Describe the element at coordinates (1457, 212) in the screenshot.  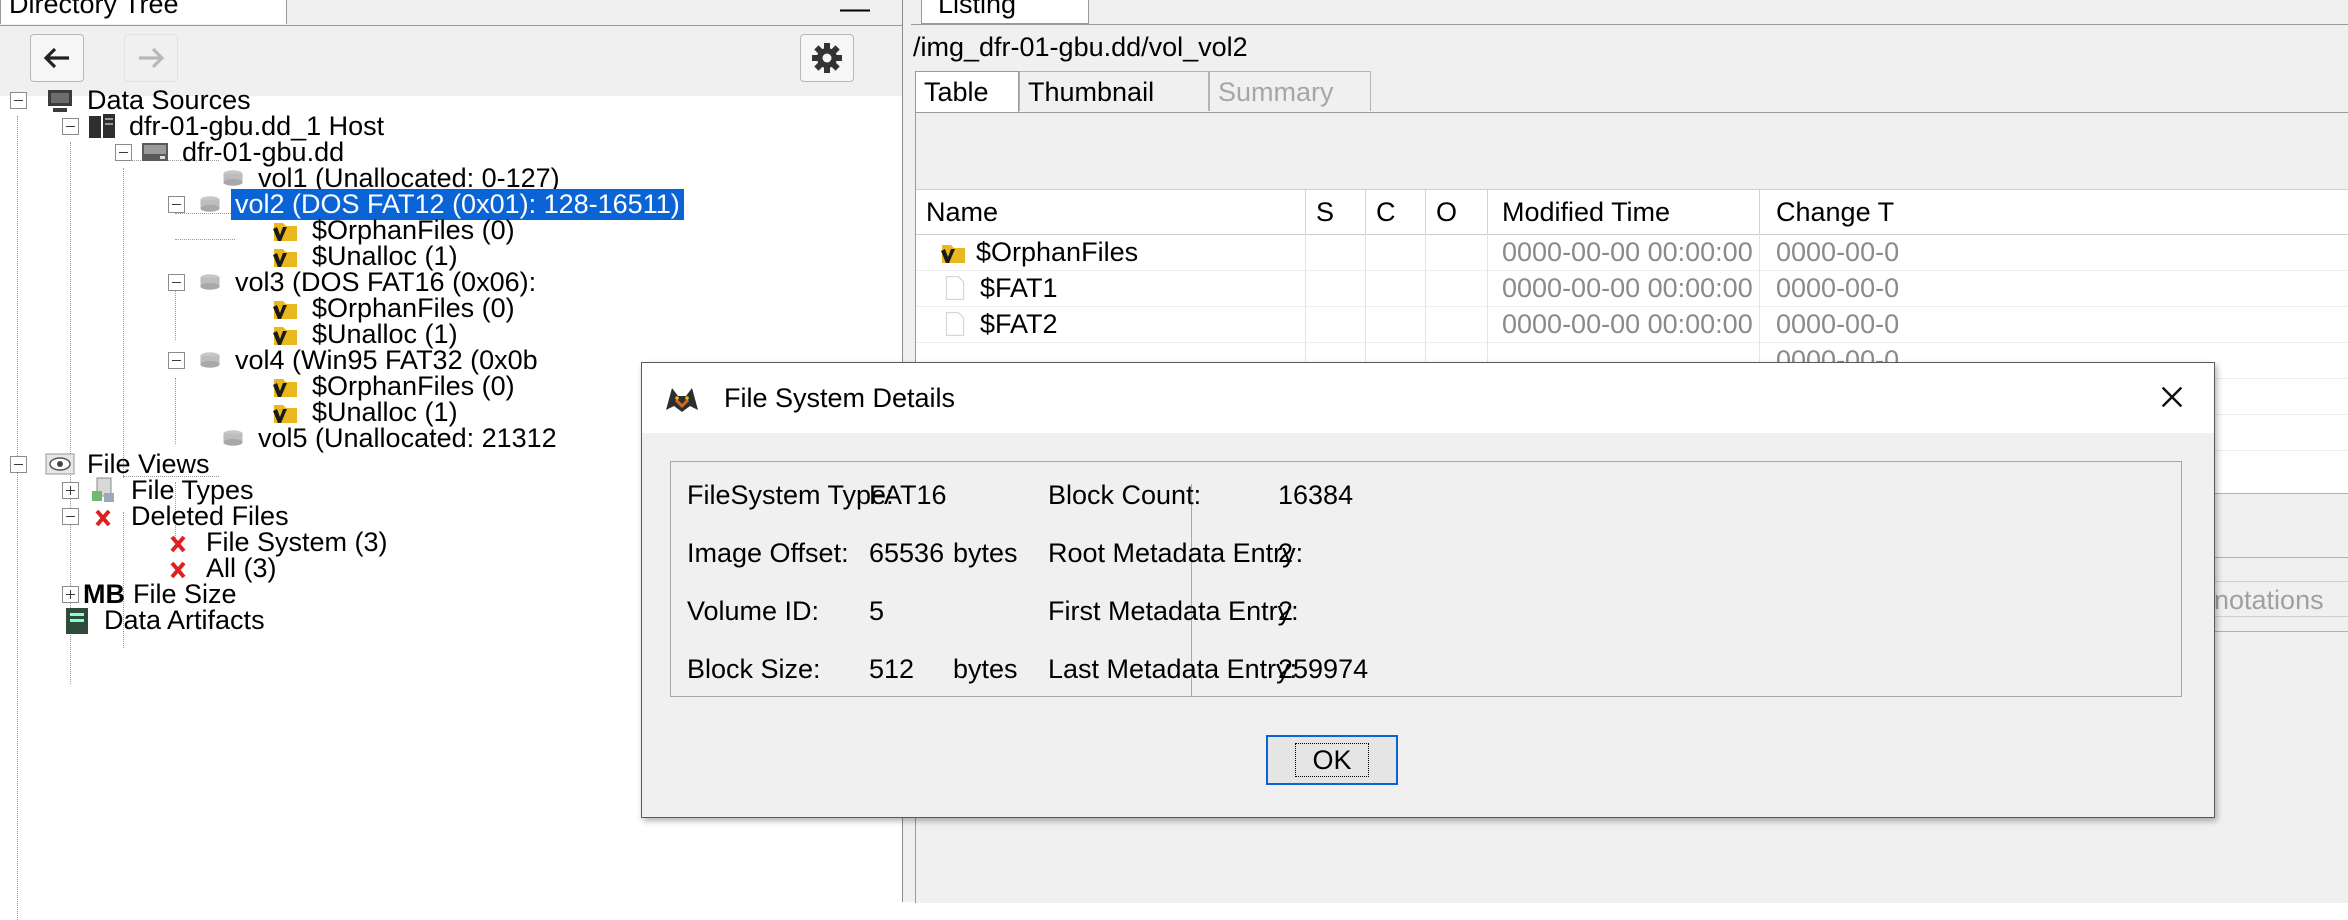
I see `column-header-o: O` at that location.